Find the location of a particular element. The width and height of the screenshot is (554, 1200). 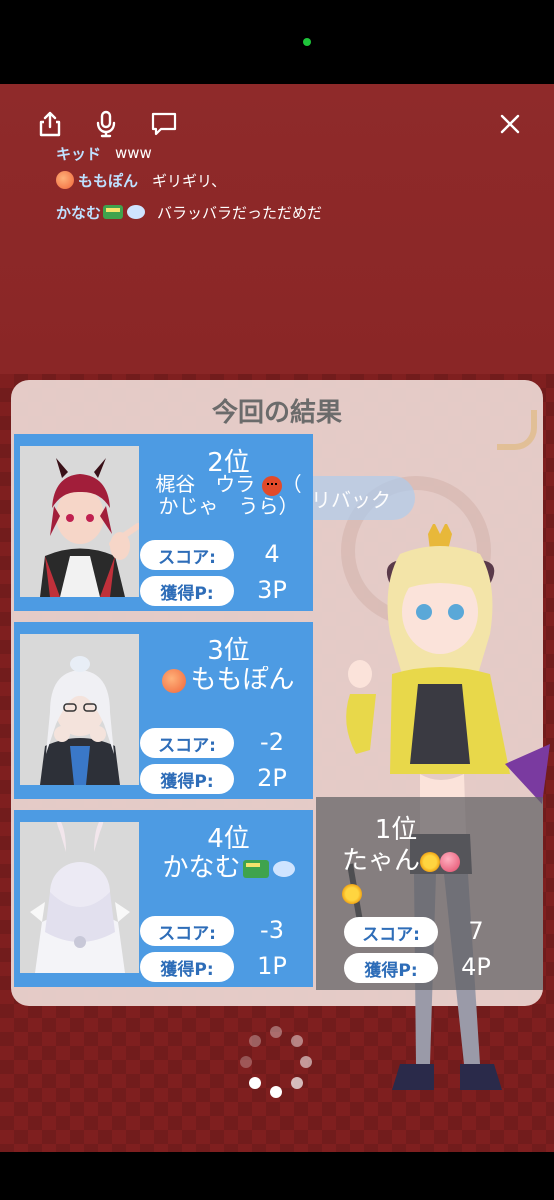

chat-bubble-icon is located at coordinates (164, 124).